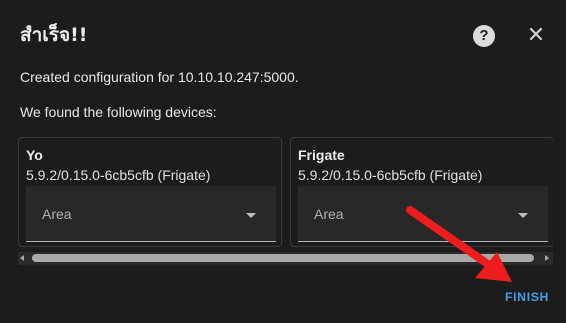 This screenshot has width=566, height=323. Describe the element at coordinates (459, 244) in the screenshot. I see `red-arrow-annotation` at that location.